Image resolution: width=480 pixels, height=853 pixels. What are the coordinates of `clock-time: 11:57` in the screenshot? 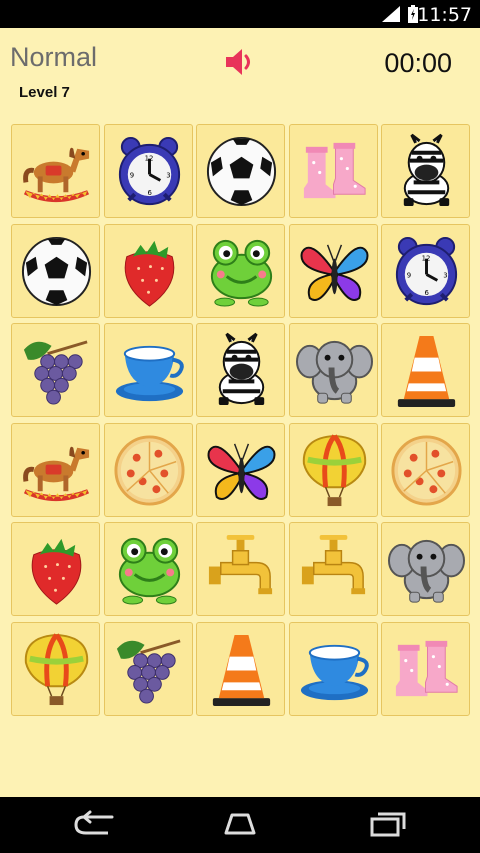 It's located at (444, 15).